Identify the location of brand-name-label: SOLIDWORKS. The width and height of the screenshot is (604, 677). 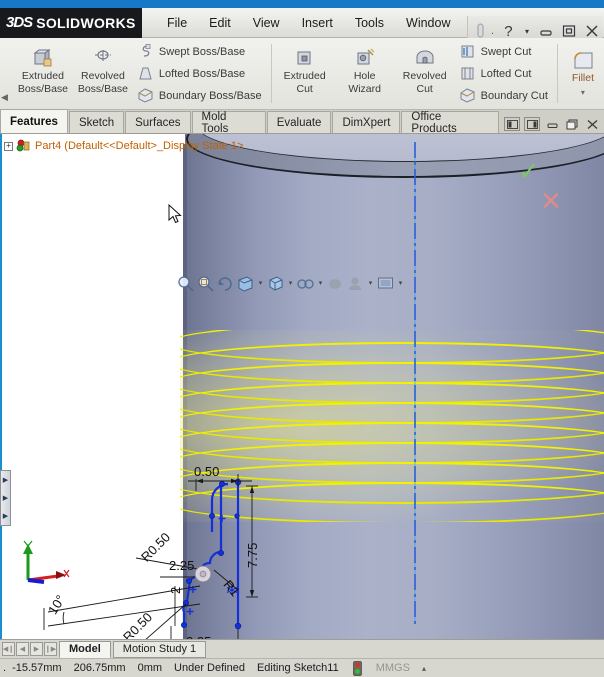
(86, 22).